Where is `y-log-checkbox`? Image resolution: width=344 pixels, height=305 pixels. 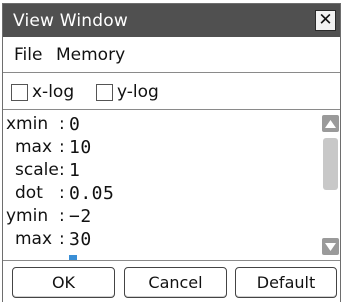
y-log-checkbox is located at coordinates (104, 92).